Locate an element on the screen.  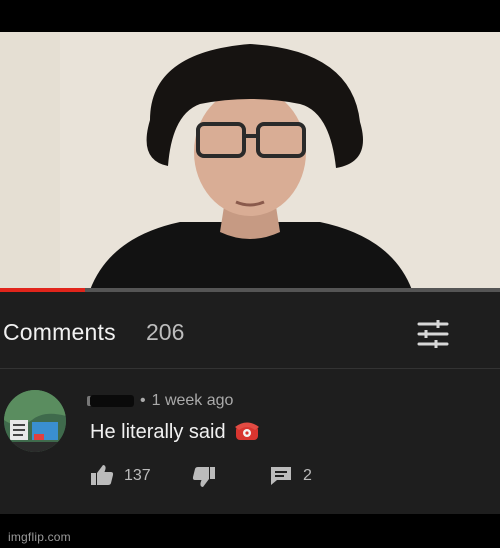
comment-actions: 137 2 is located at coordinates (250, 477).